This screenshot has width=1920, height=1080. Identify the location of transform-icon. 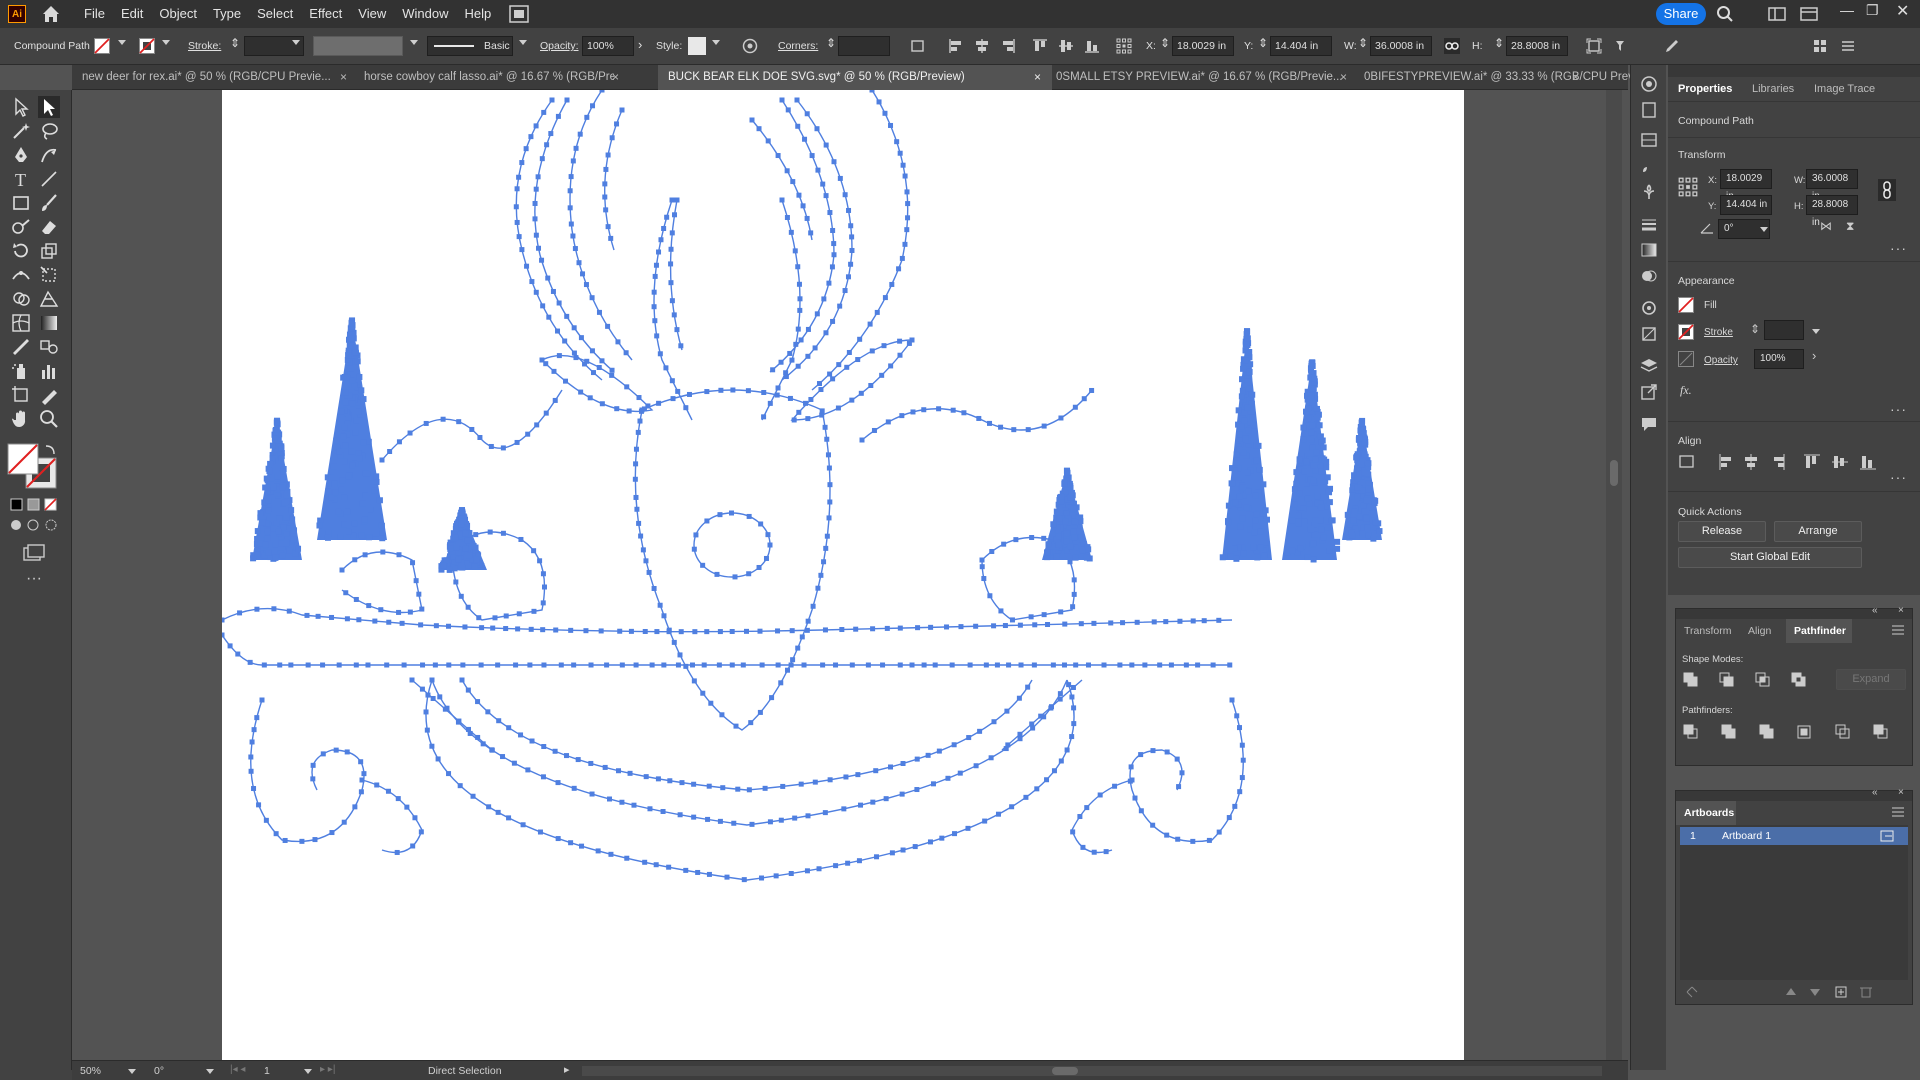
(1594, 46).